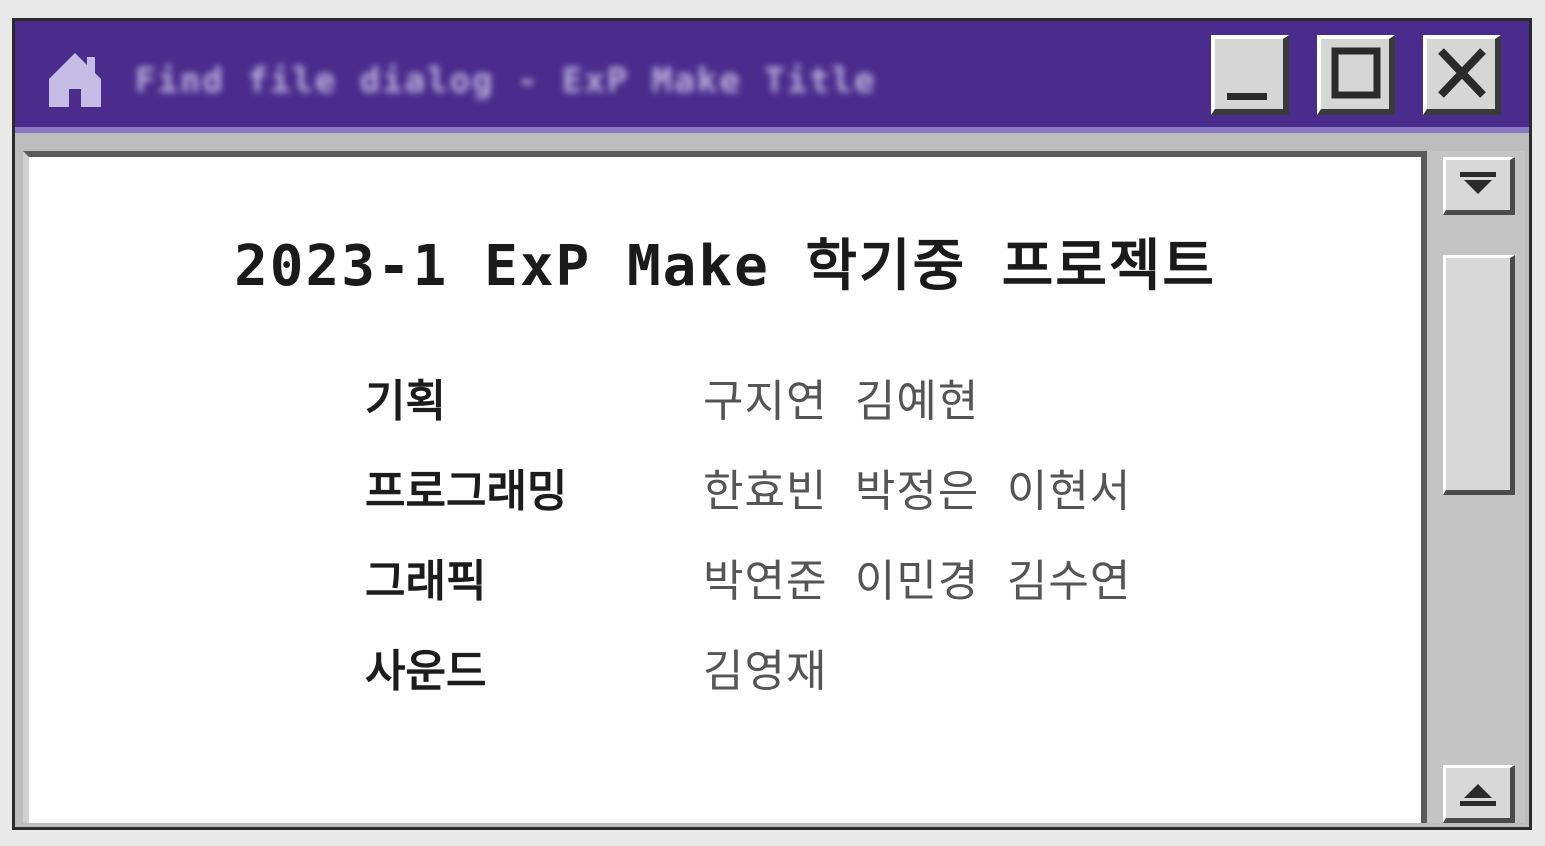 The width and height of the screenshot is (1545, 846). What do you see at coordinates (1247, 96) in the screenshot?
I see `minimize-icon` at bounding box center [1247, 96].